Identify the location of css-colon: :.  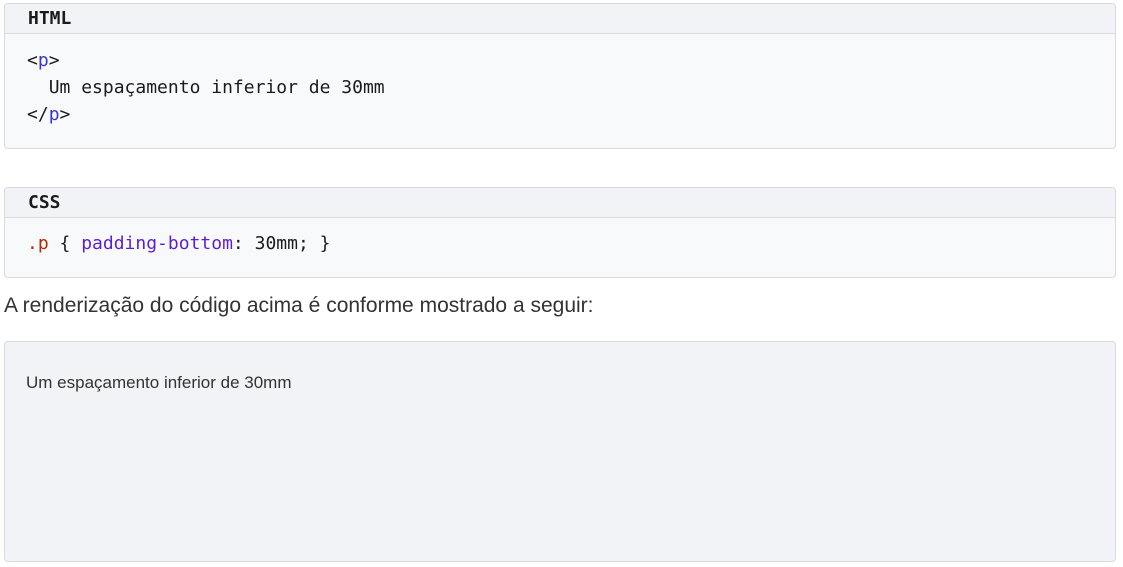
(243, 243).